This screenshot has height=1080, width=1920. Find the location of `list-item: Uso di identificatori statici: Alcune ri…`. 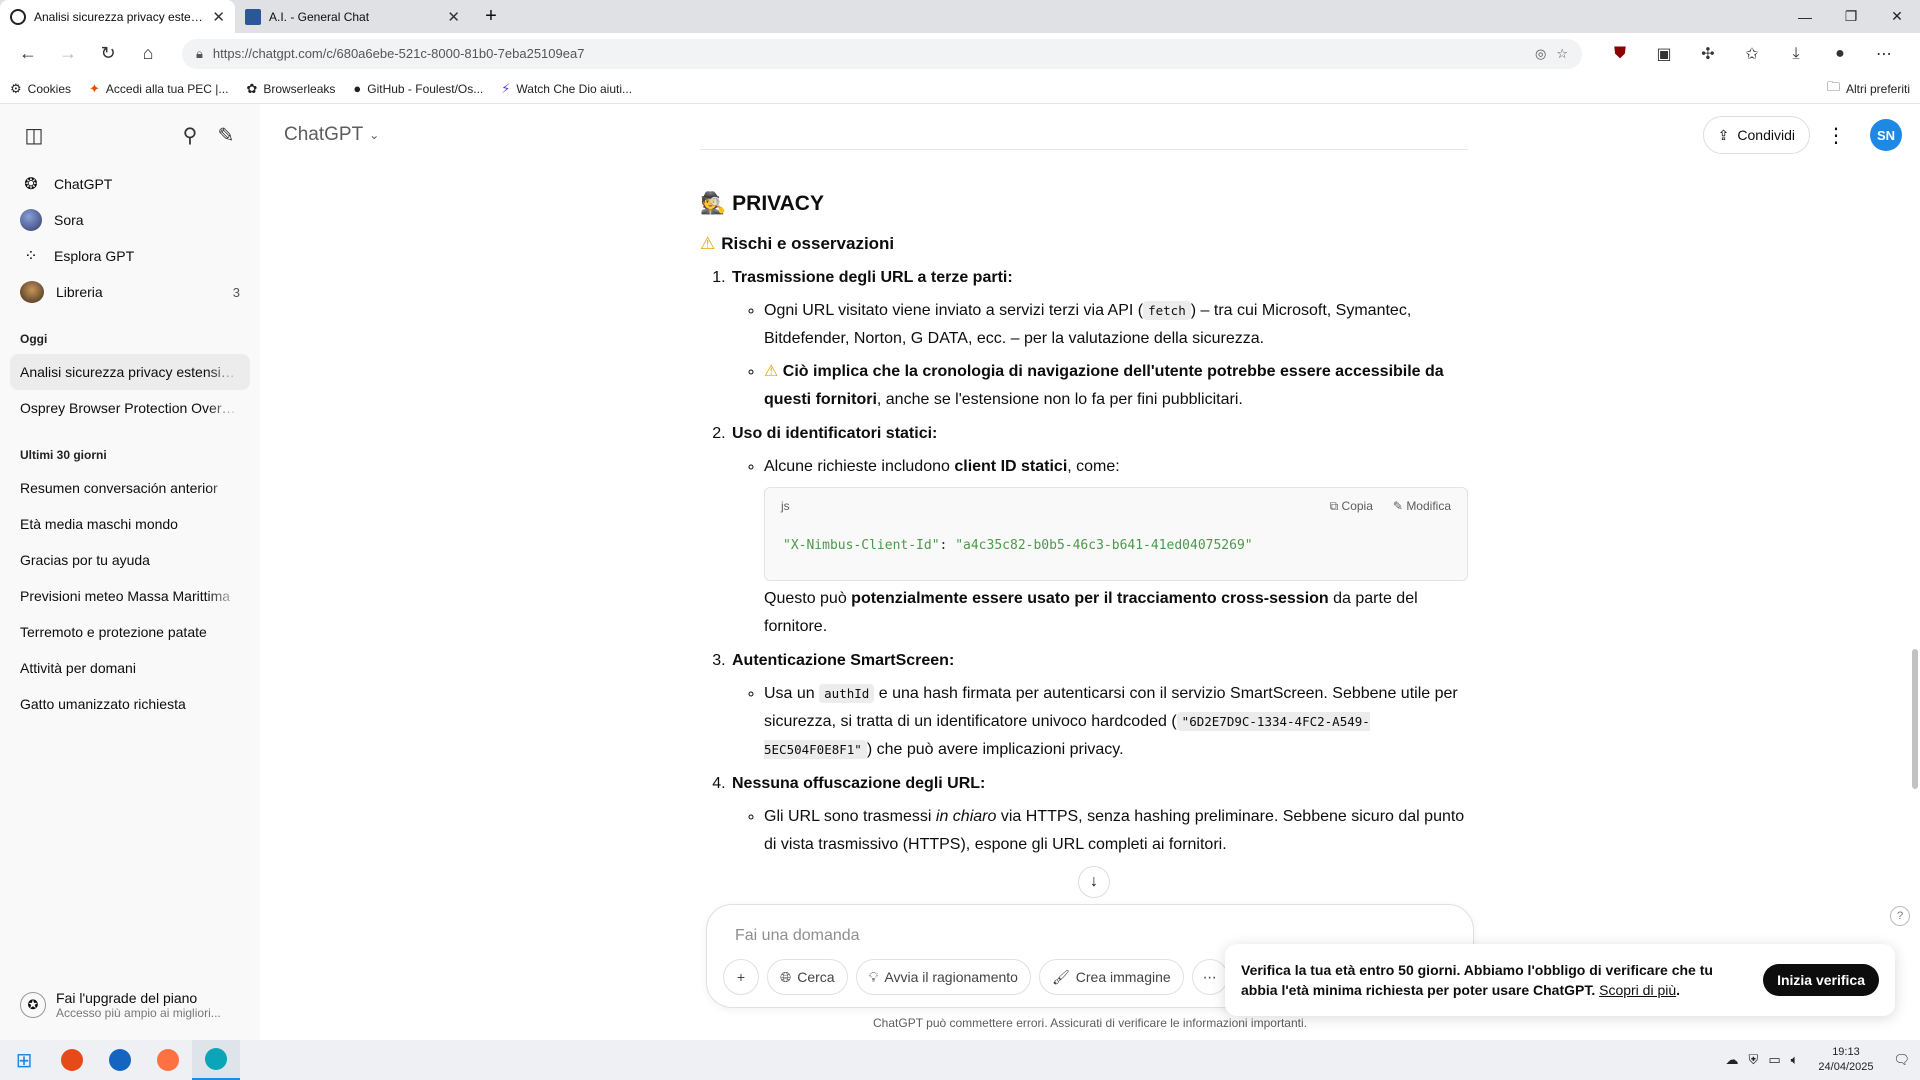

list-item: Uso di identificatori statici: Alcune ri… is located at coordinates (1099, 530).